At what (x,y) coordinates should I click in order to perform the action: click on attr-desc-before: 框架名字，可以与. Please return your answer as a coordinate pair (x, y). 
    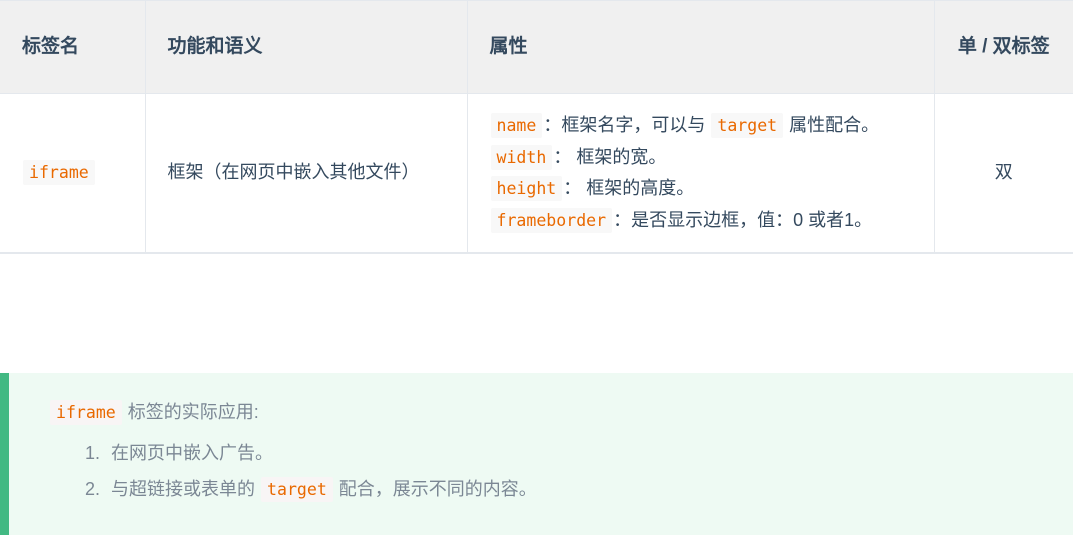
    Looking at the image, I should click on (636, 125).